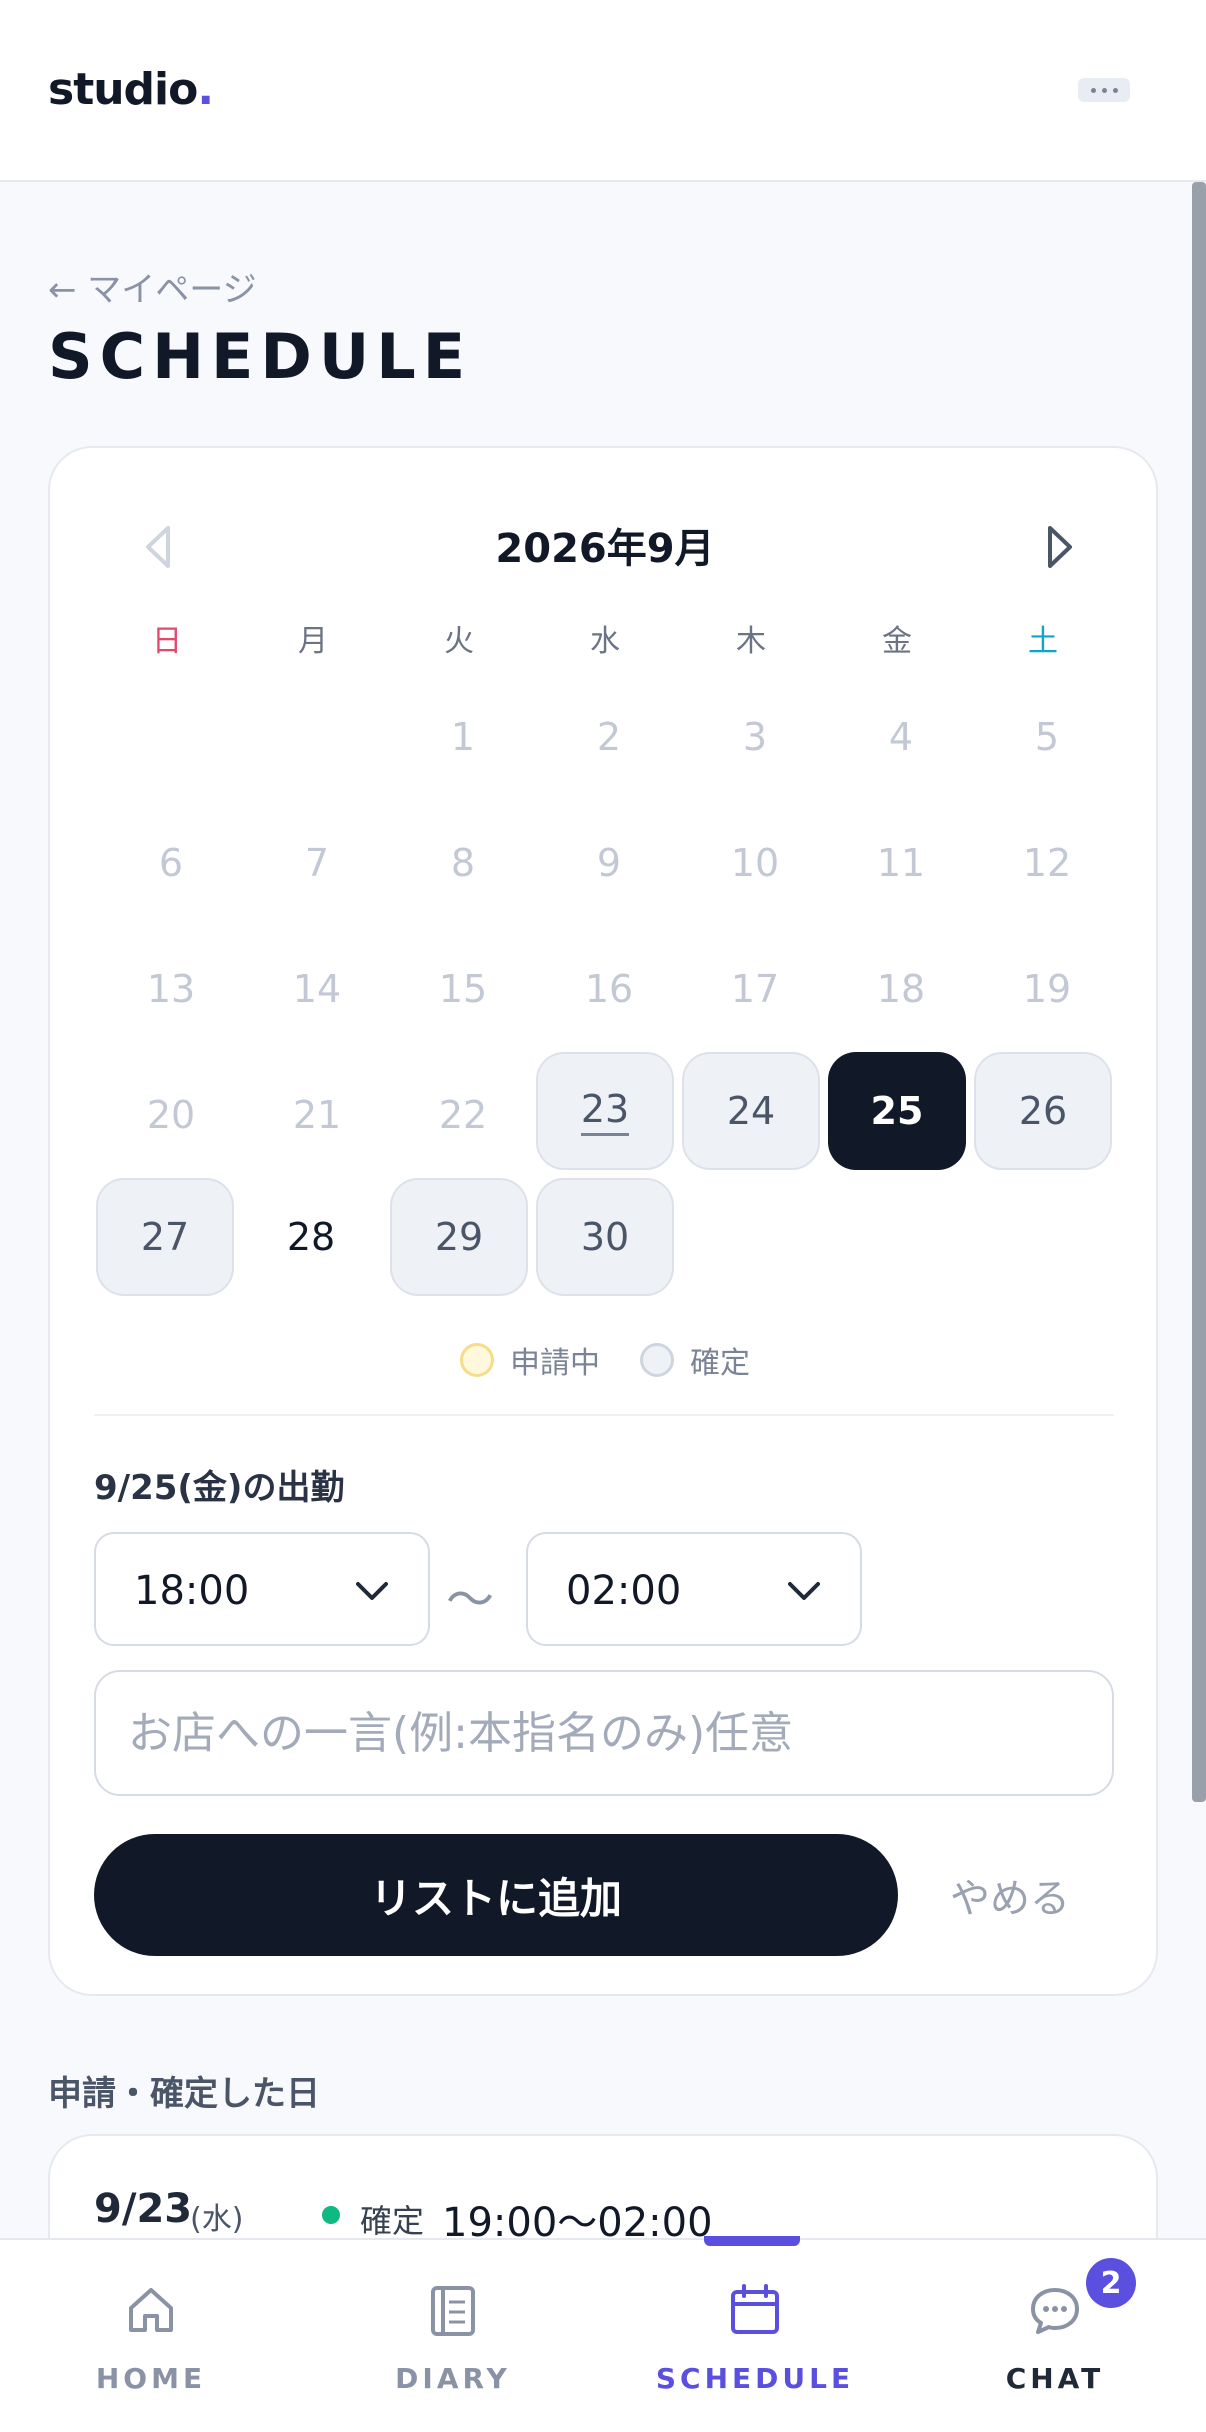 This screenshot has height=2432, width=1206. I want to click on entry-status: 確定, so click(392, 2221).